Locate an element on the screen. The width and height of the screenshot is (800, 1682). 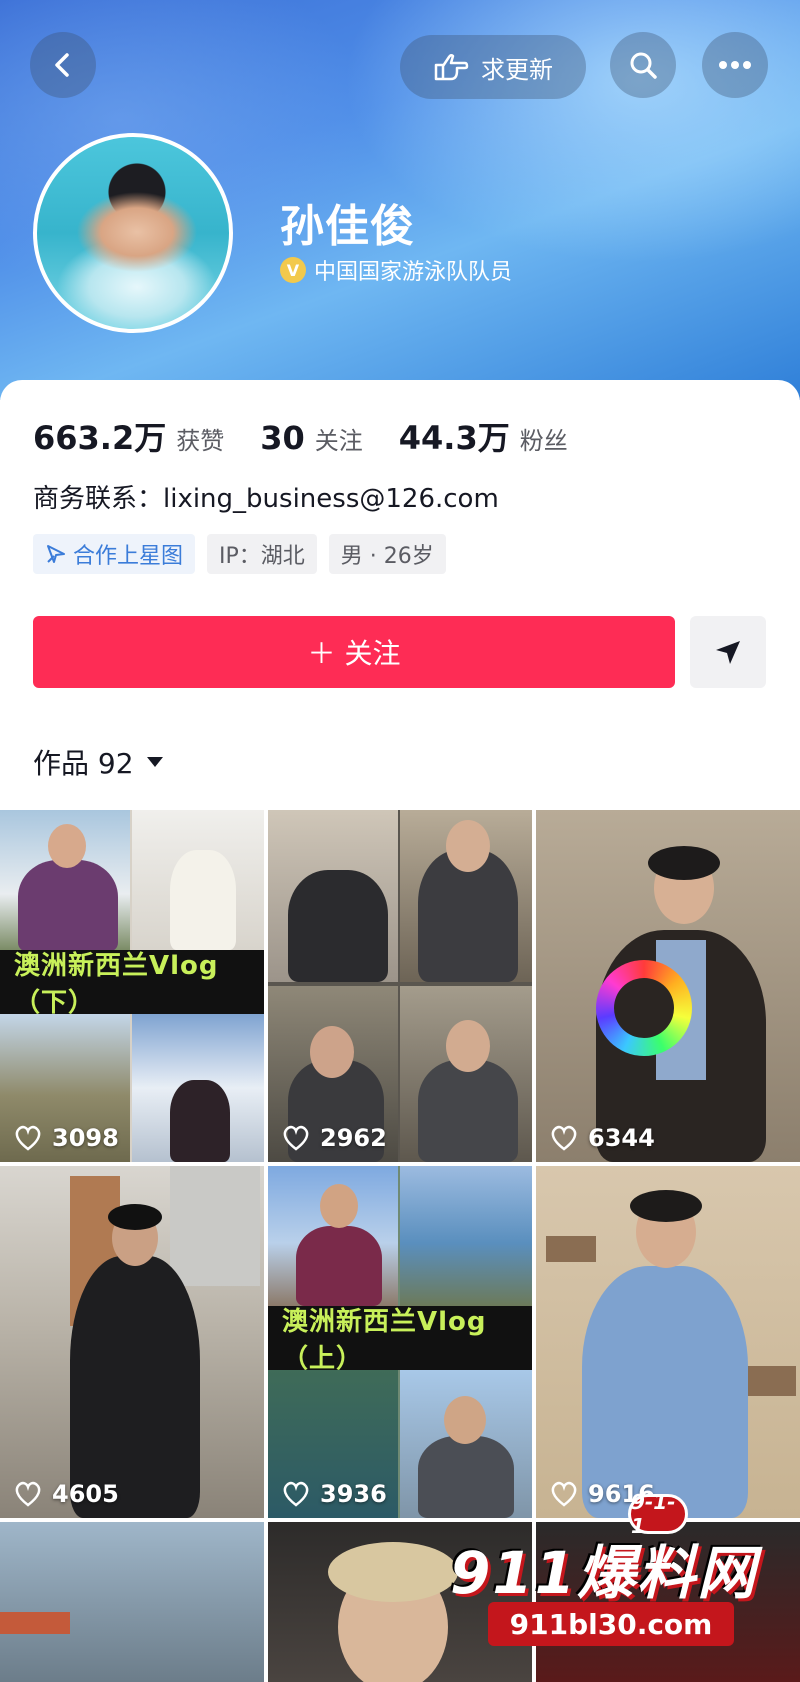
video-thumbnail: 4605 is located at coordinates (132, 1342).